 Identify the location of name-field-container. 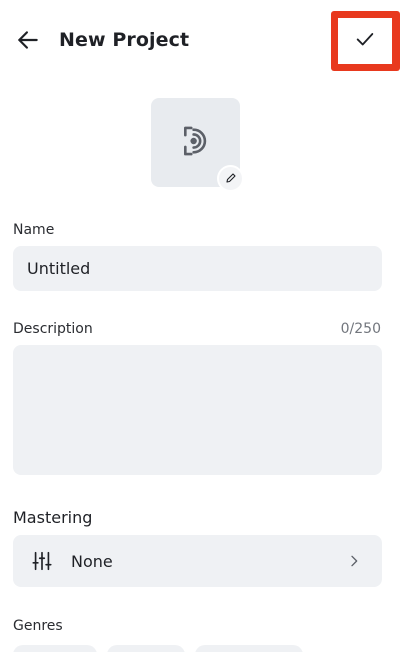
(197, 268).